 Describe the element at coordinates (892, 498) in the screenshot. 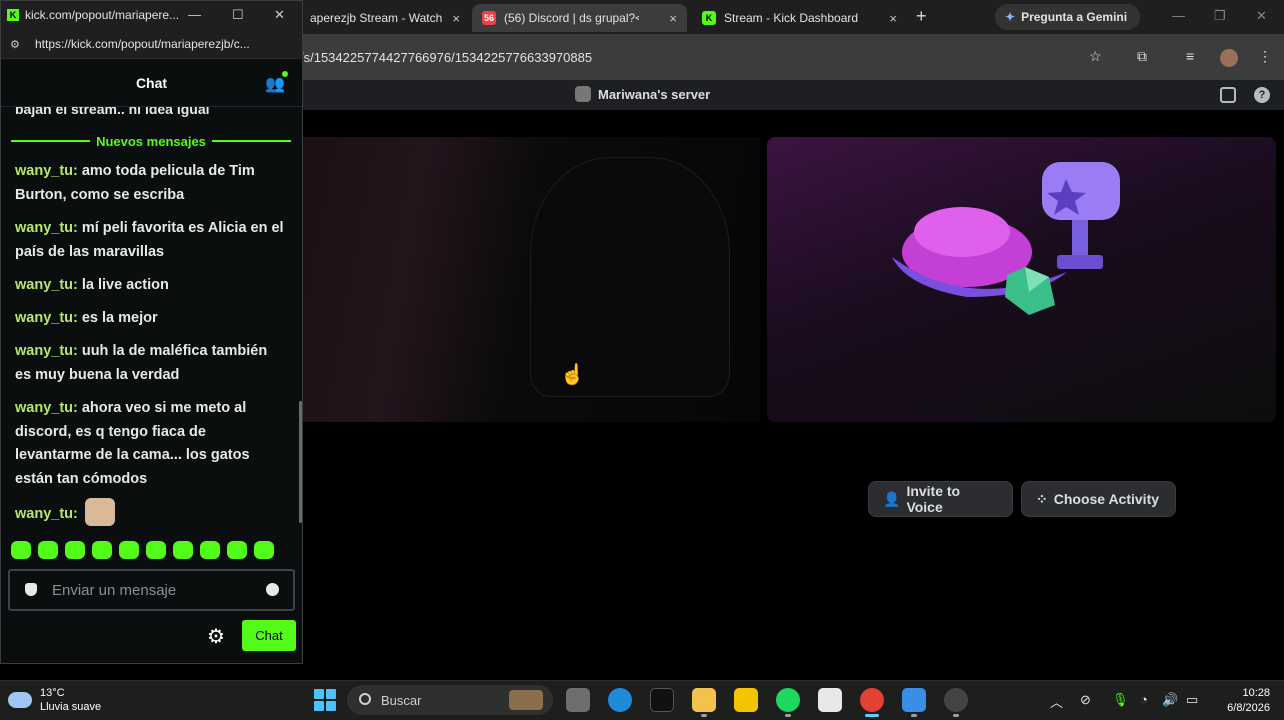

I see `add-user-icon: 👤` at that location.